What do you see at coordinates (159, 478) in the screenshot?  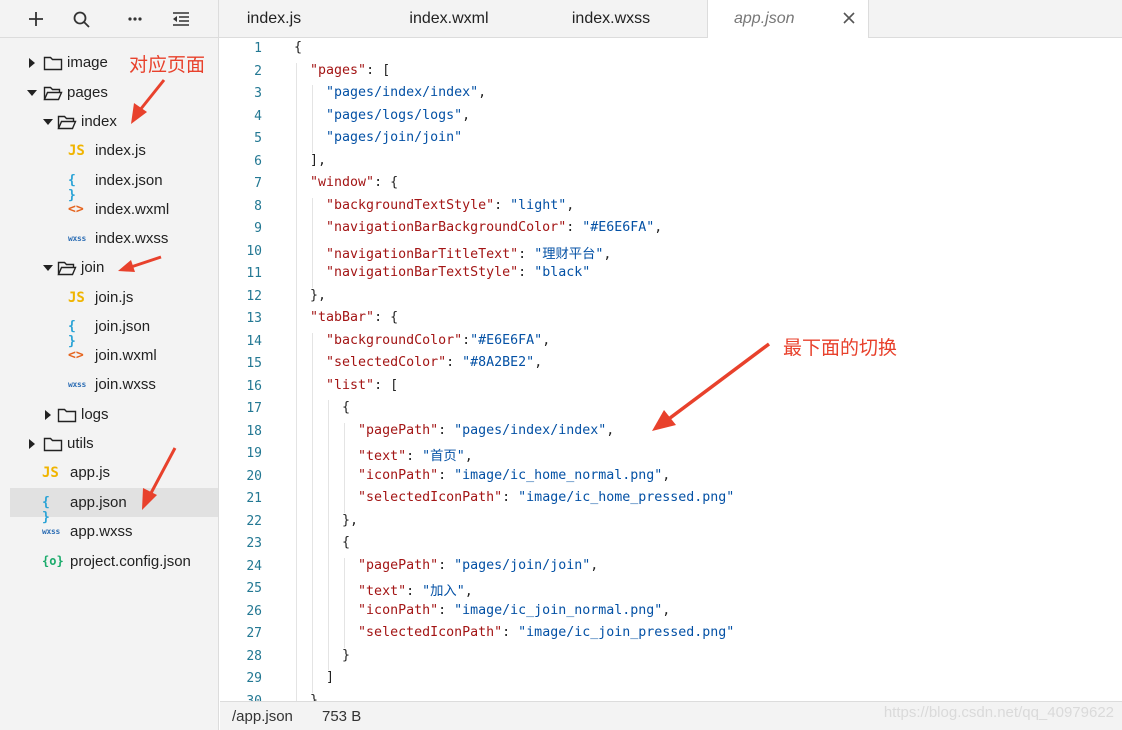 I see `arrow-to-app-json` at bounding box center [159, 478].